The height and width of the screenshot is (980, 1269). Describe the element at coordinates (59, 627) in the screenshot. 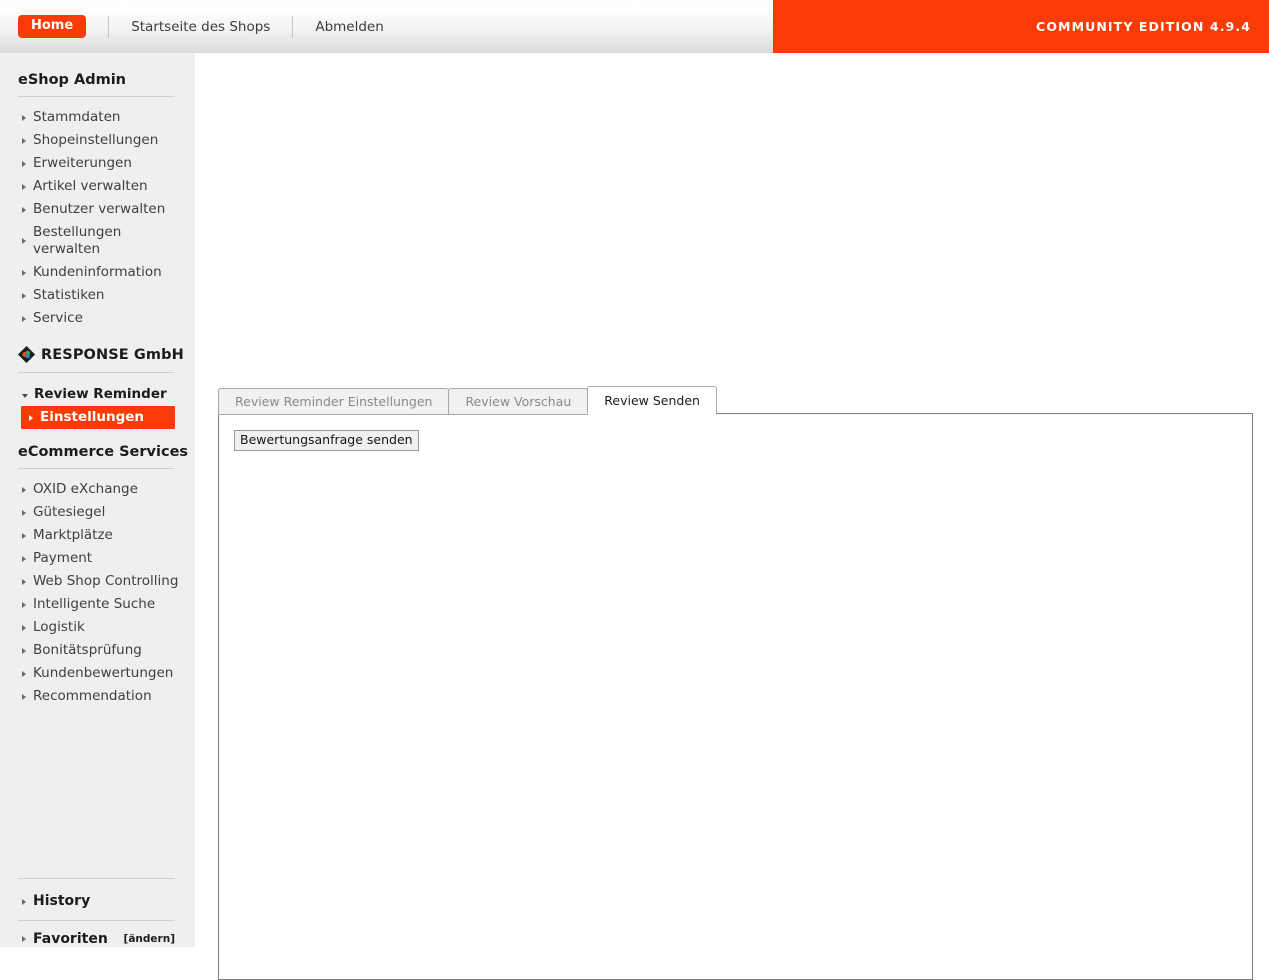

I see `sidebar-item-label: Logistik` at that location.